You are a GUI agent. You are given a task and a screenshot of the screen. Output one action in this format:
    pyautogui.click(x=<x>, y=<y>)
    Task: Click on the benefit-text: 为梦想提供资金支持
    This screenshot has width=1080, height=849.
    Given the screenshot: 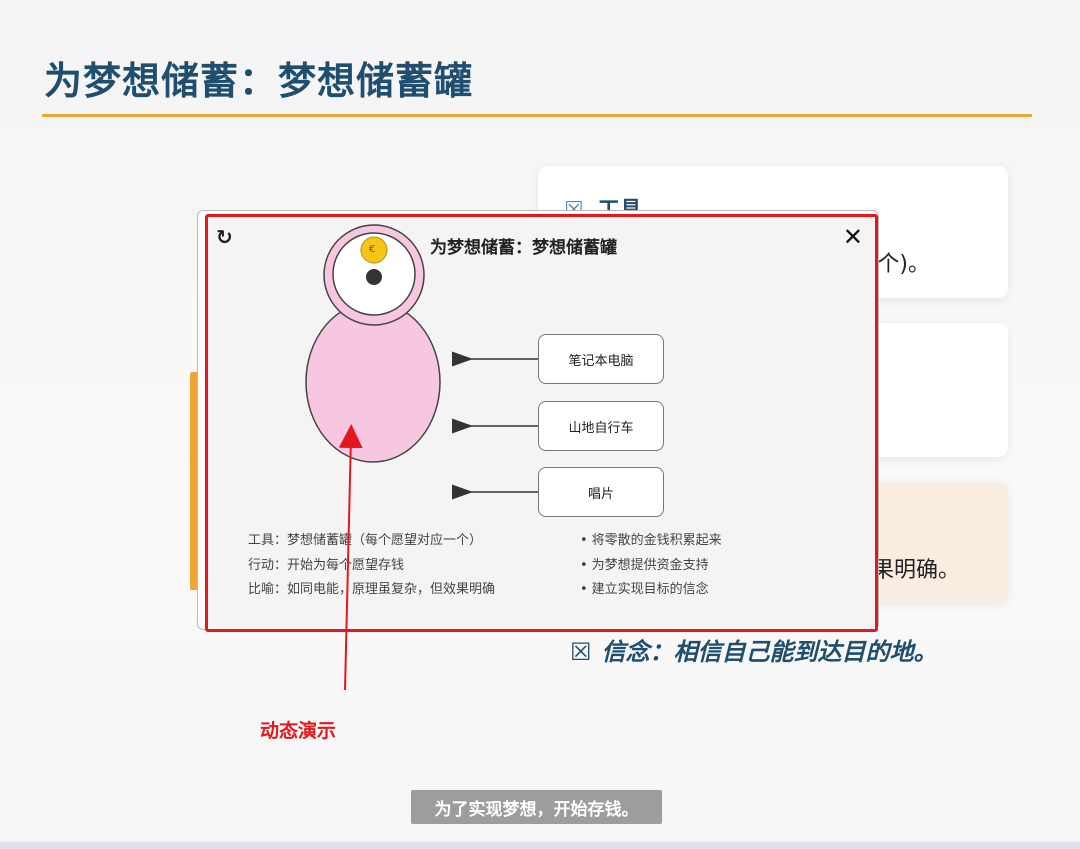 What is the action you would take?
    pyautogui.click(x=650, y=565)
    